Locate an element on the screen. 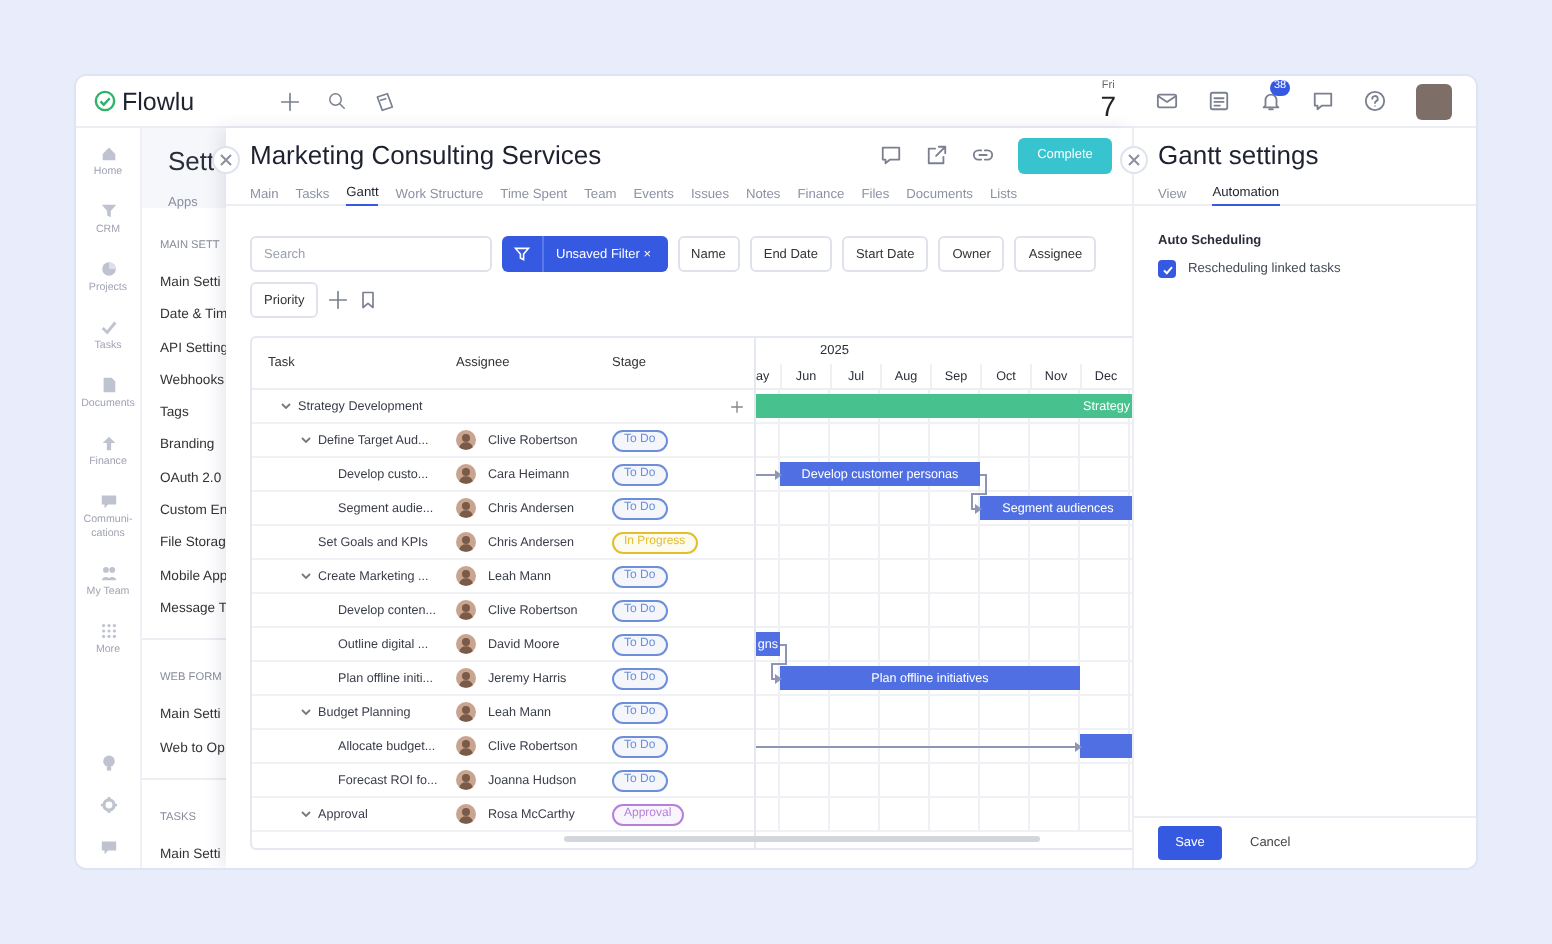 The height and width of the screenshot is (944, 1552). mail-icon is located at coordinates (1167, 101).